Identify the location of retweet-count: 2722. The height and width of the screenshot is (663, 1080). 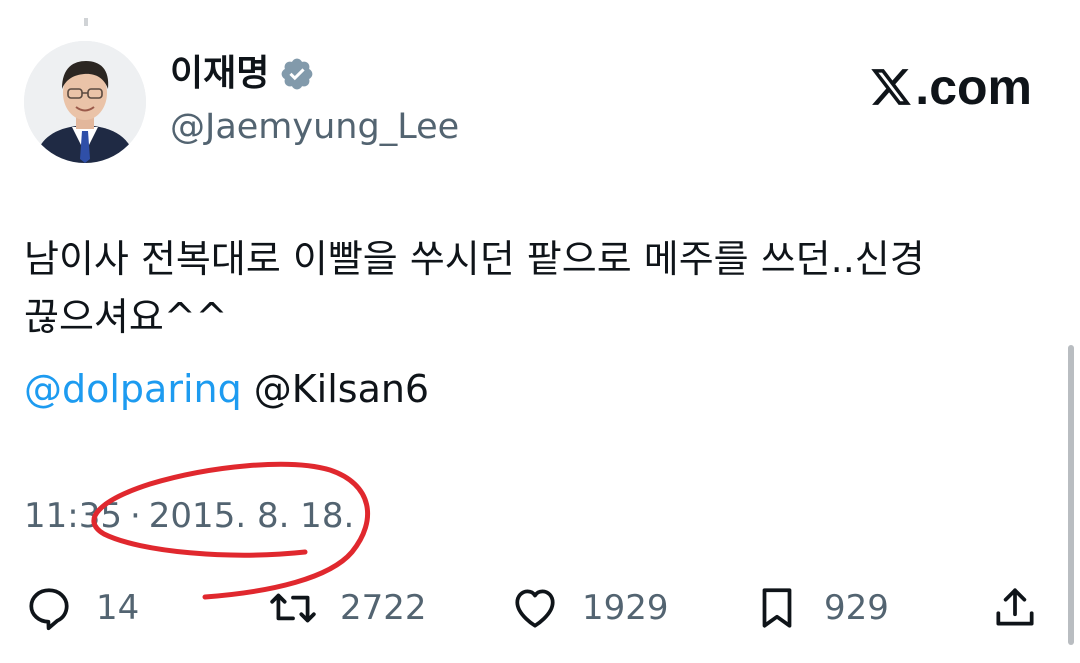
(383, 608).